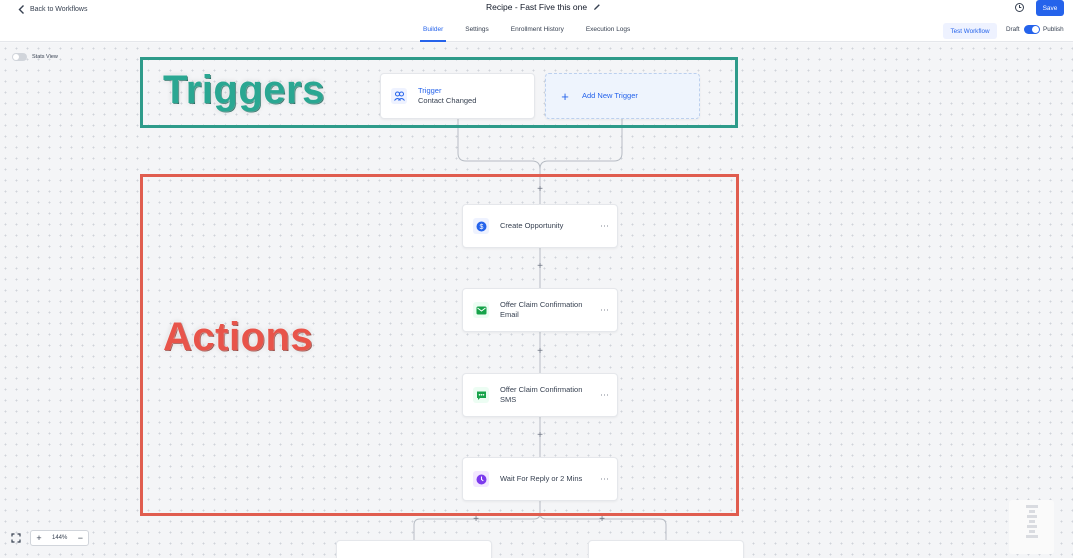  I want to click on back-to-workflows-link: Back to Workflows, so click(52, 9).